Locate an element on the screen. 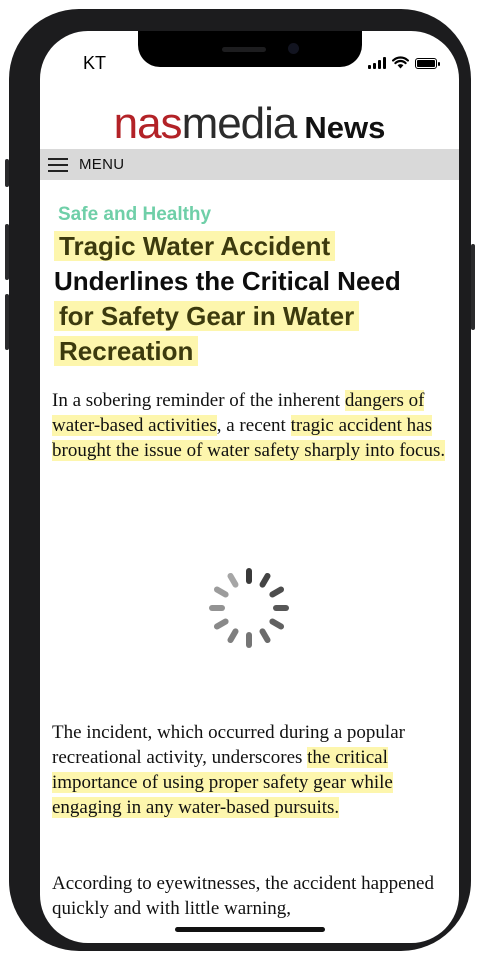 The image size is (482, 962). headline-line-1: Tragic Water Accident is located at coordinates (195, 246).